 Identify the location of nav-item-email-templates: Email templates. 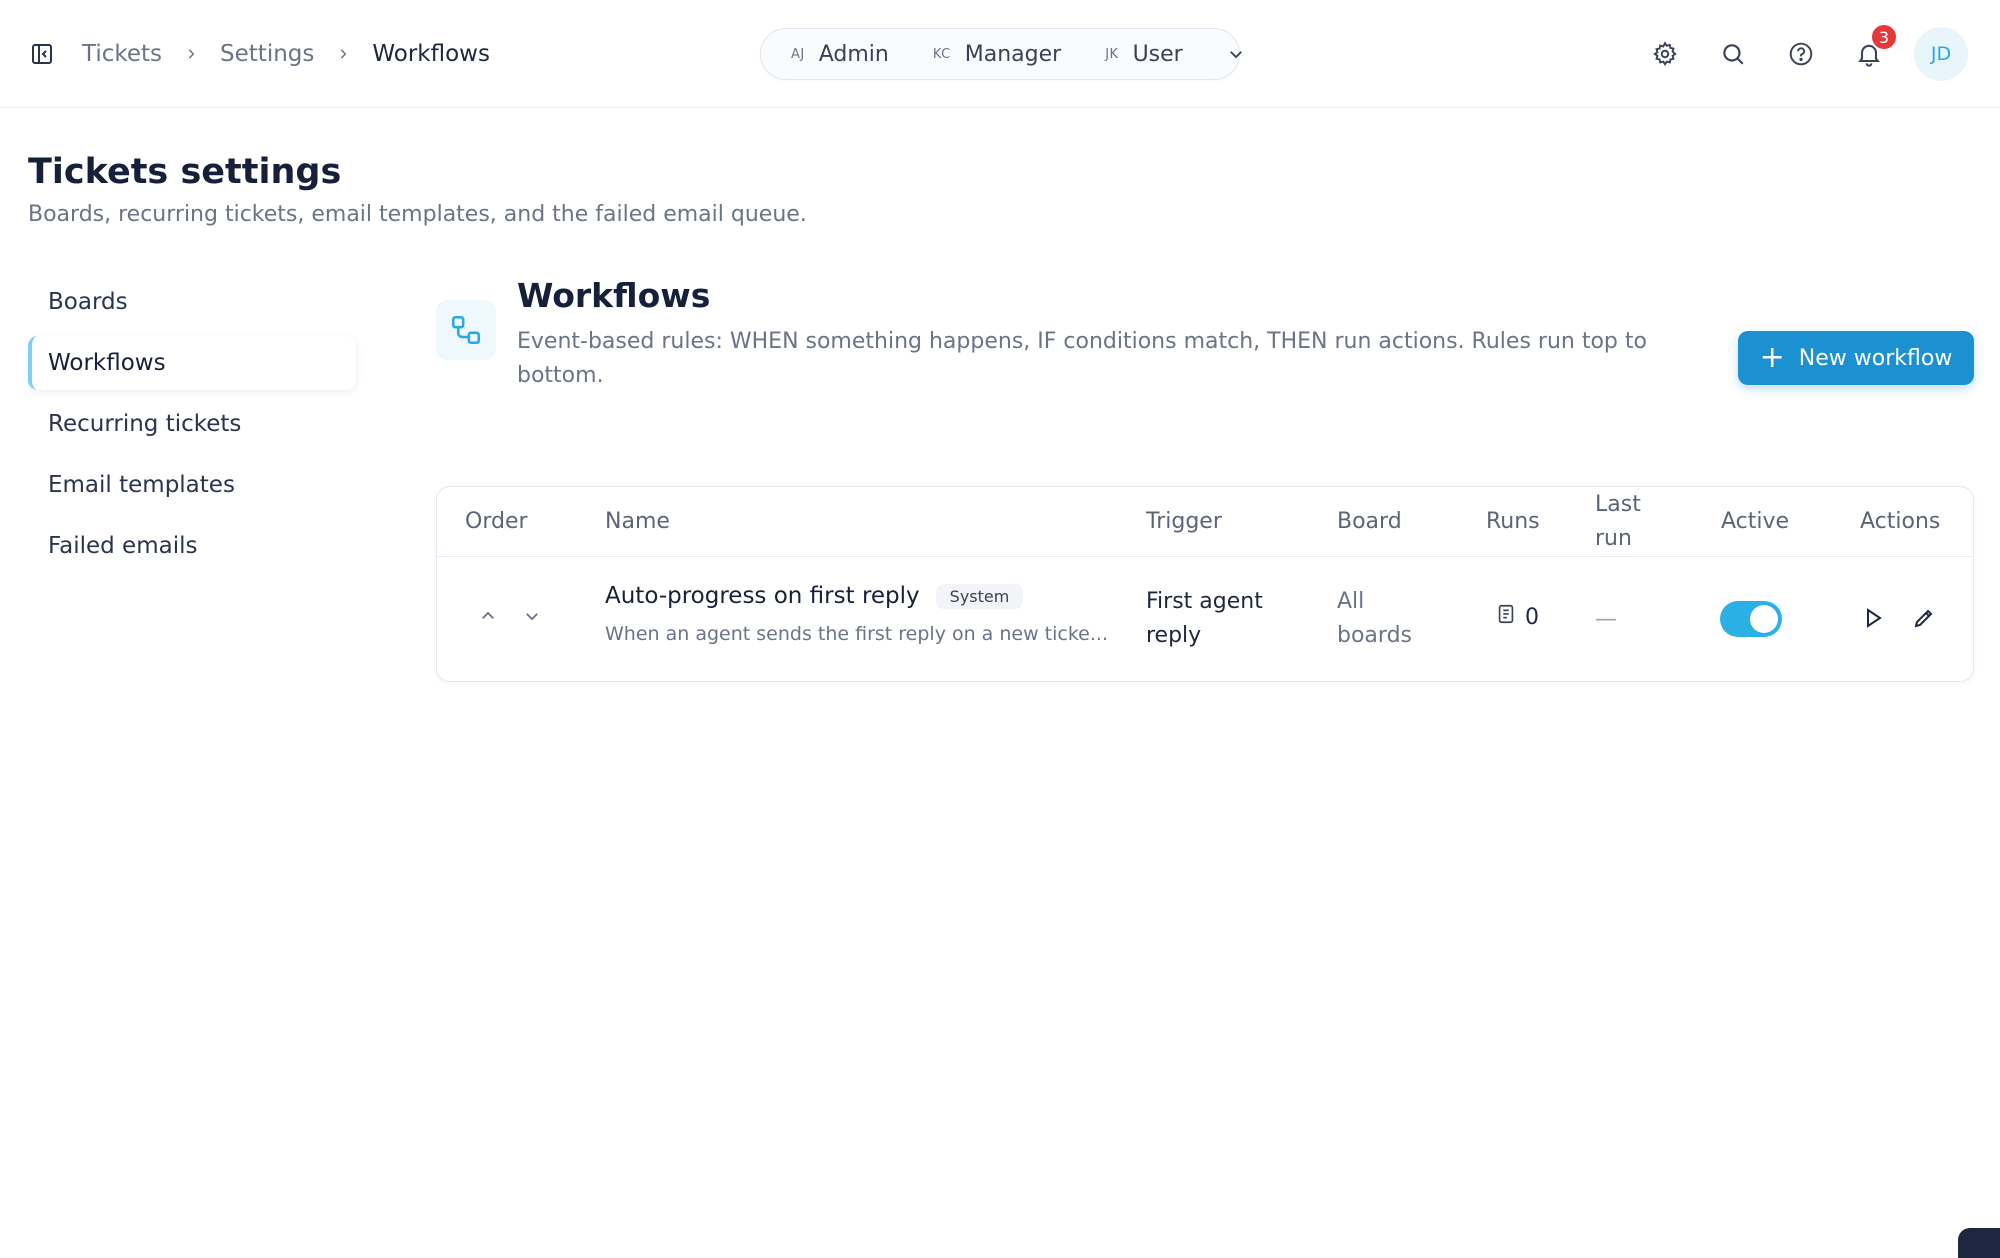
(192, 485).